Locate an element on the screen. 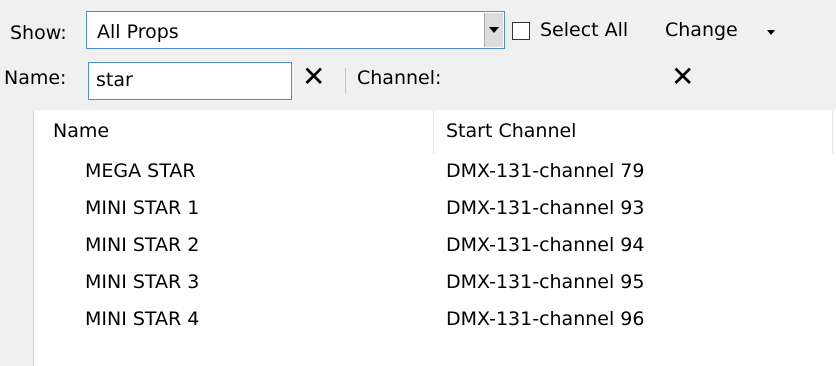 Image resolution: width=836 pixels, height=366 pixels. channel-filter-label: Channel: is located at coordinates (399, 78).